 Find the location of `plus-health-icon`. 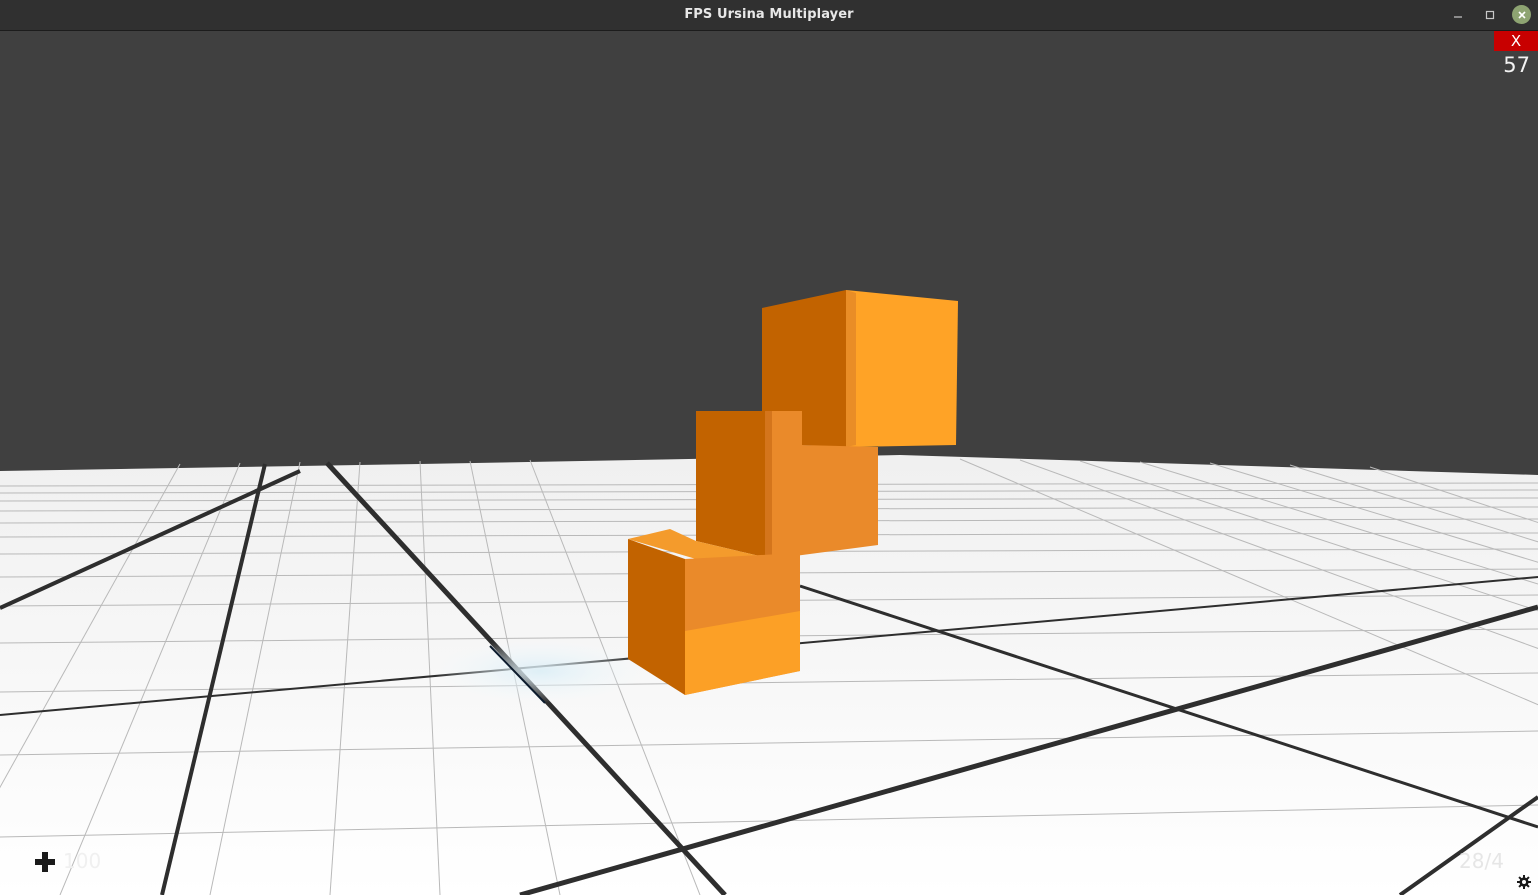

plus-health-icon is located at coordinates (45, 862).